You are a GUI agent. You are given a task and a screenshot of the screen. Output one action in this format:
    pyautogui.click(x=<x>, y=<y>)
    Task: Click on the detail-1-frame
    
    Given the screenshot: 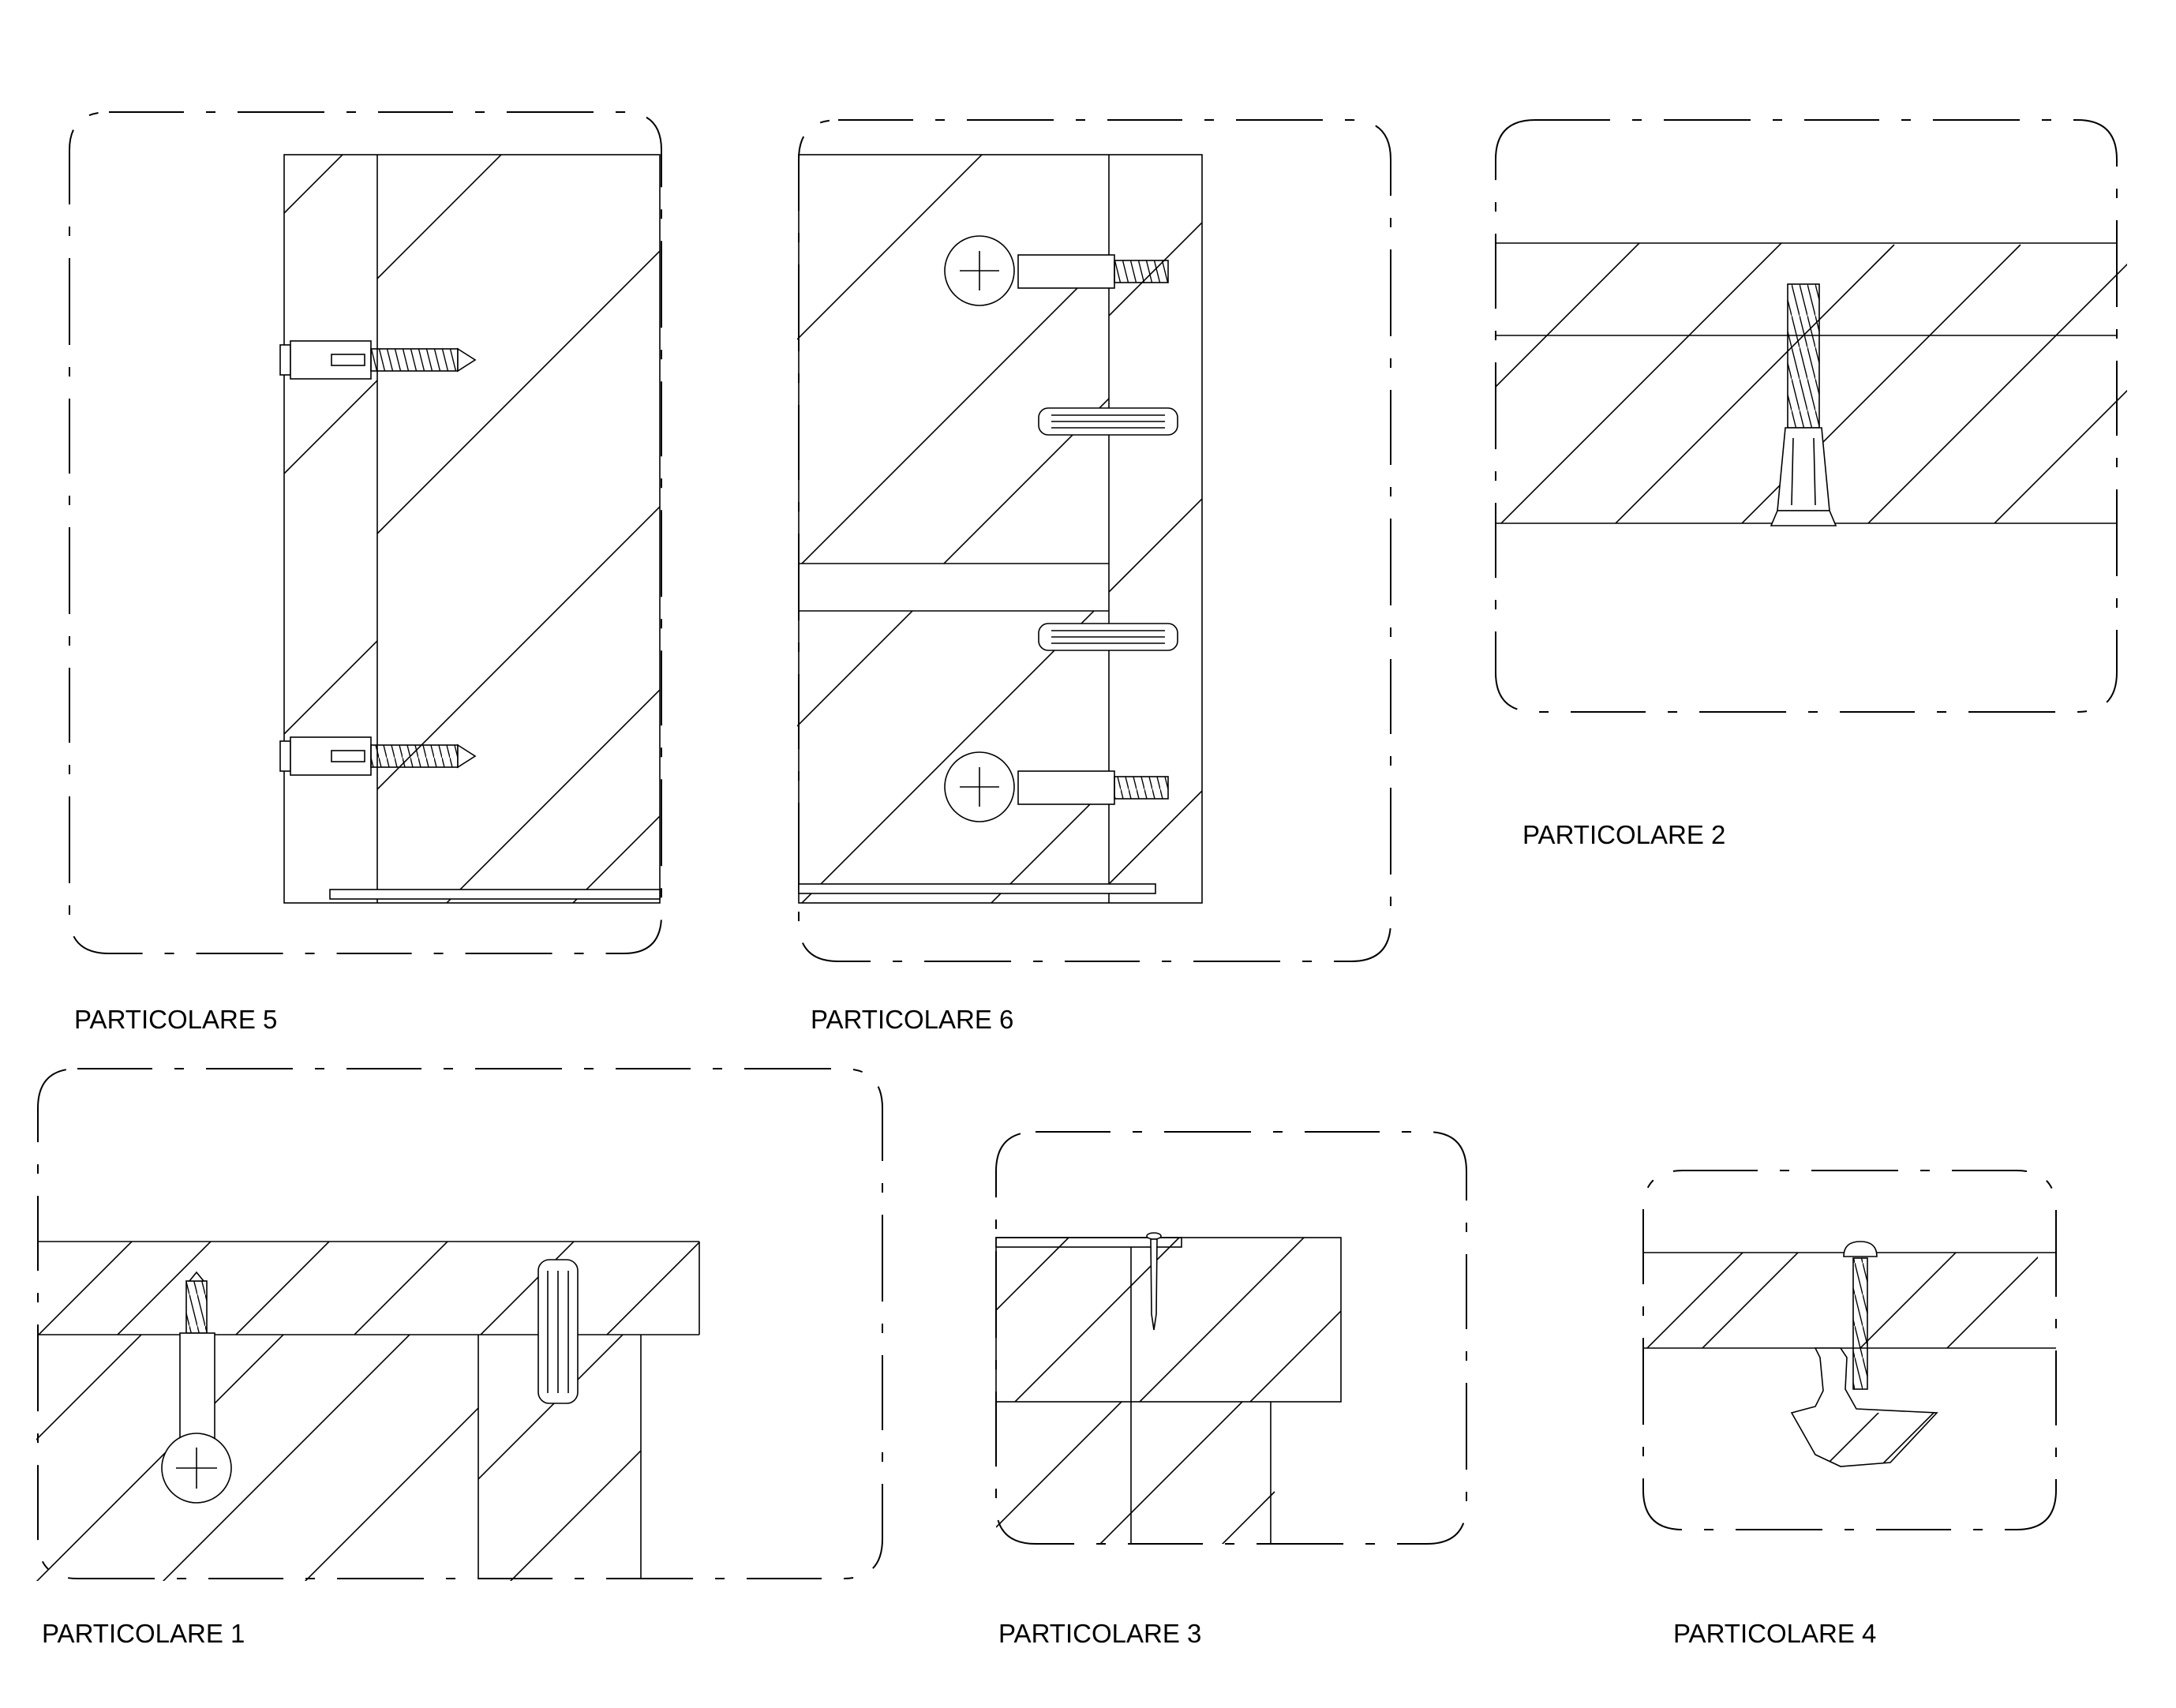 What is the action you would take?
    pyautogui.click(x=460, y=1324)
    